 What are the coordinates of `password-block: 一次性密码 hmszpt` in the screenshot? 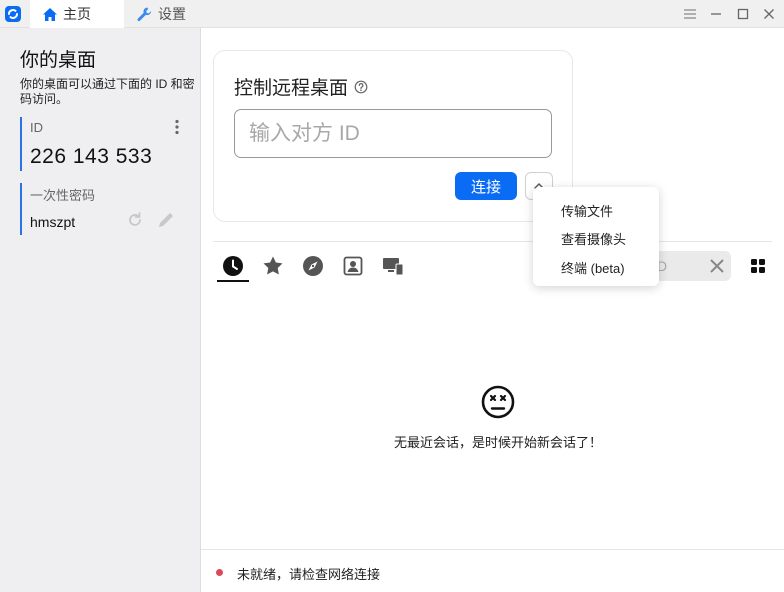 It's located at (105, 209).